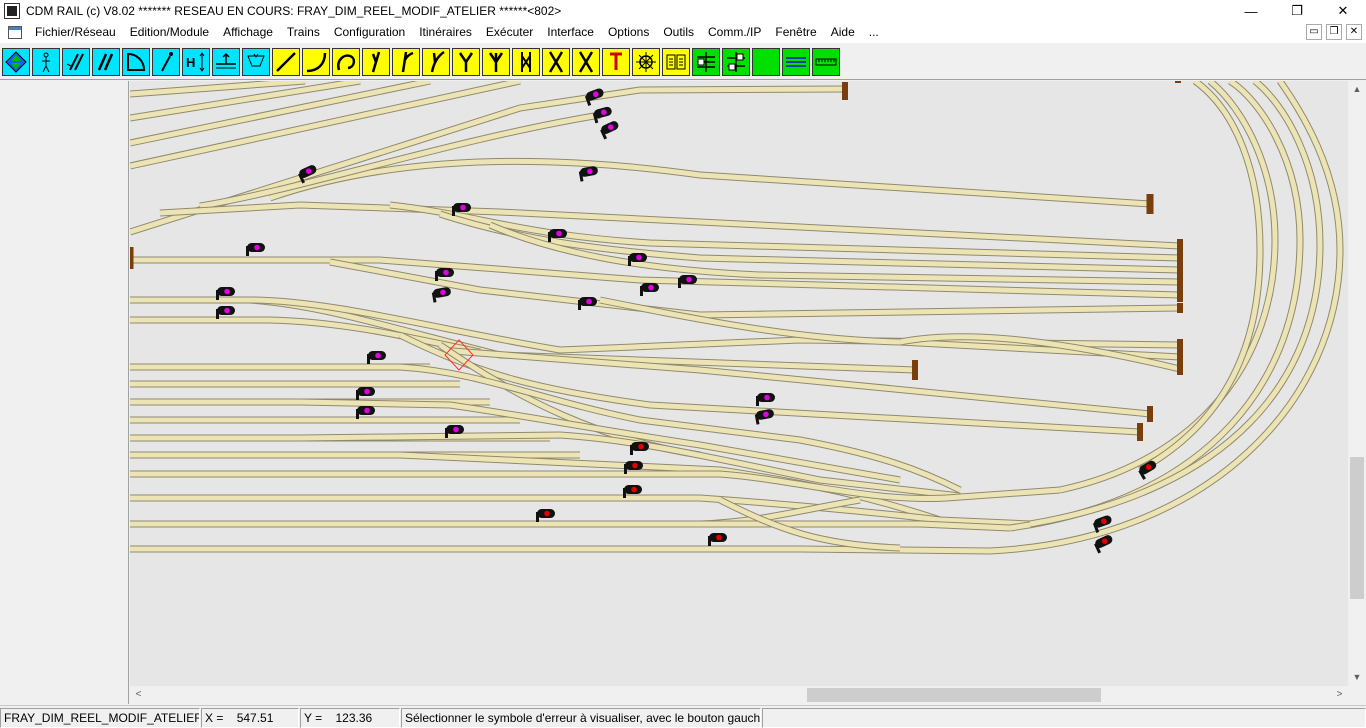  What do you see at coordinates (734, 32) in the screenshot?
I see `menu-comm-ip: Comm./IP` at bounding box center [734, 32].